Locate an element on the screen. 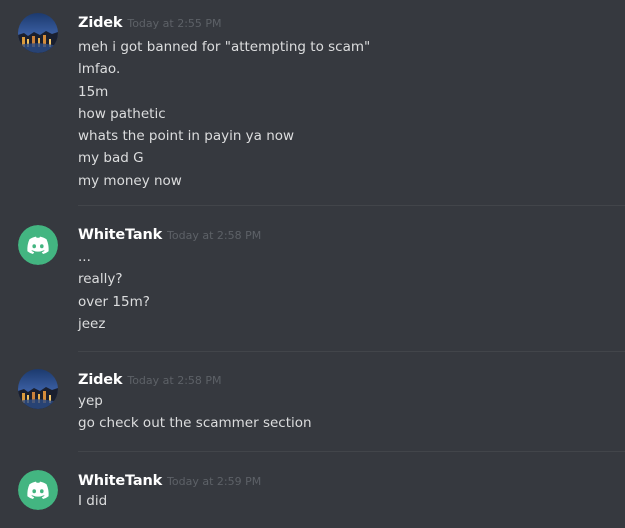 This screenshot has height=528, width=625. message-text: 15m is located at coordinates (93, 91).